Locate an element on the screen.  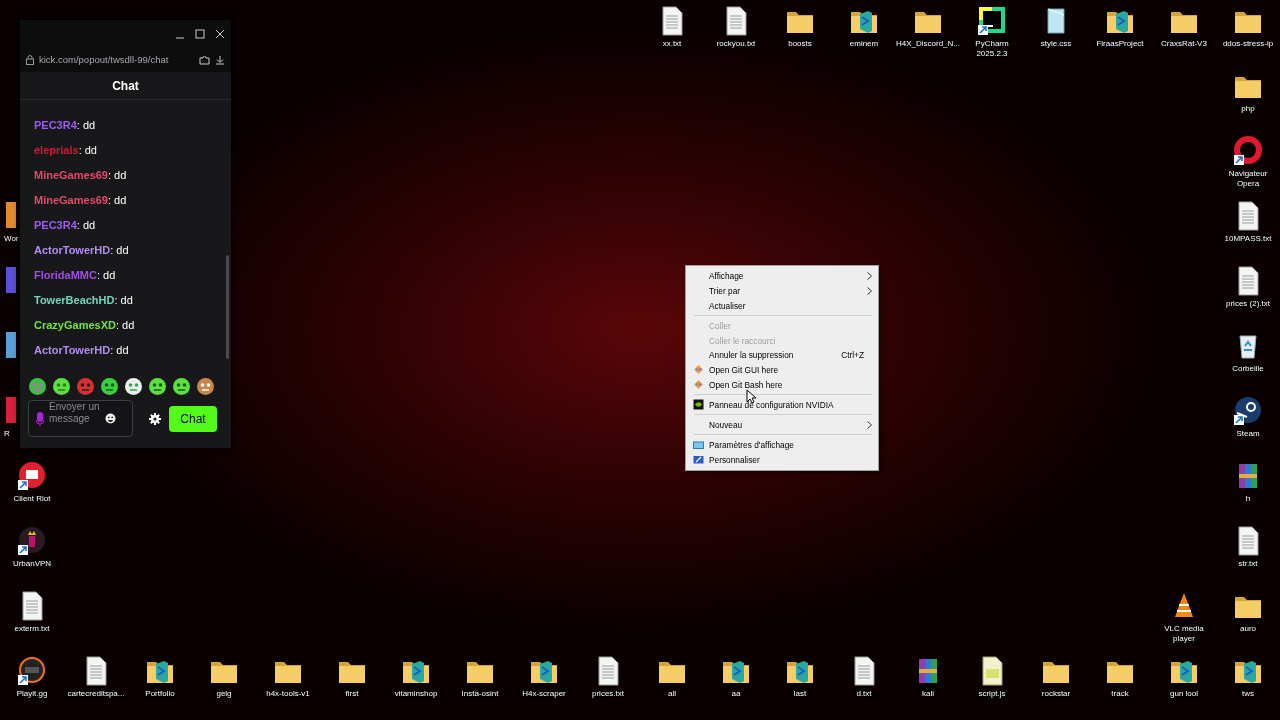
puzzle-icon is located at coordinates (204, 59).